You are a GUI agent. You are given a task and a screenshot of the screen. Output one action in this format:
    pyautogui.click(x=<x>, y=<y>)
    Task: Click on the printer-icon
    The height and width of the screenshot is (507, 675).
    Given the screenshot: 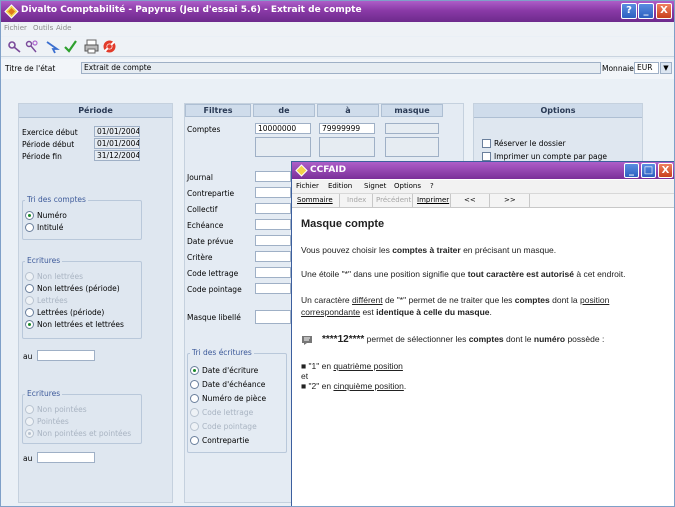 What is the action you would take?
    pyautogui.click(x=91, y=46)
    